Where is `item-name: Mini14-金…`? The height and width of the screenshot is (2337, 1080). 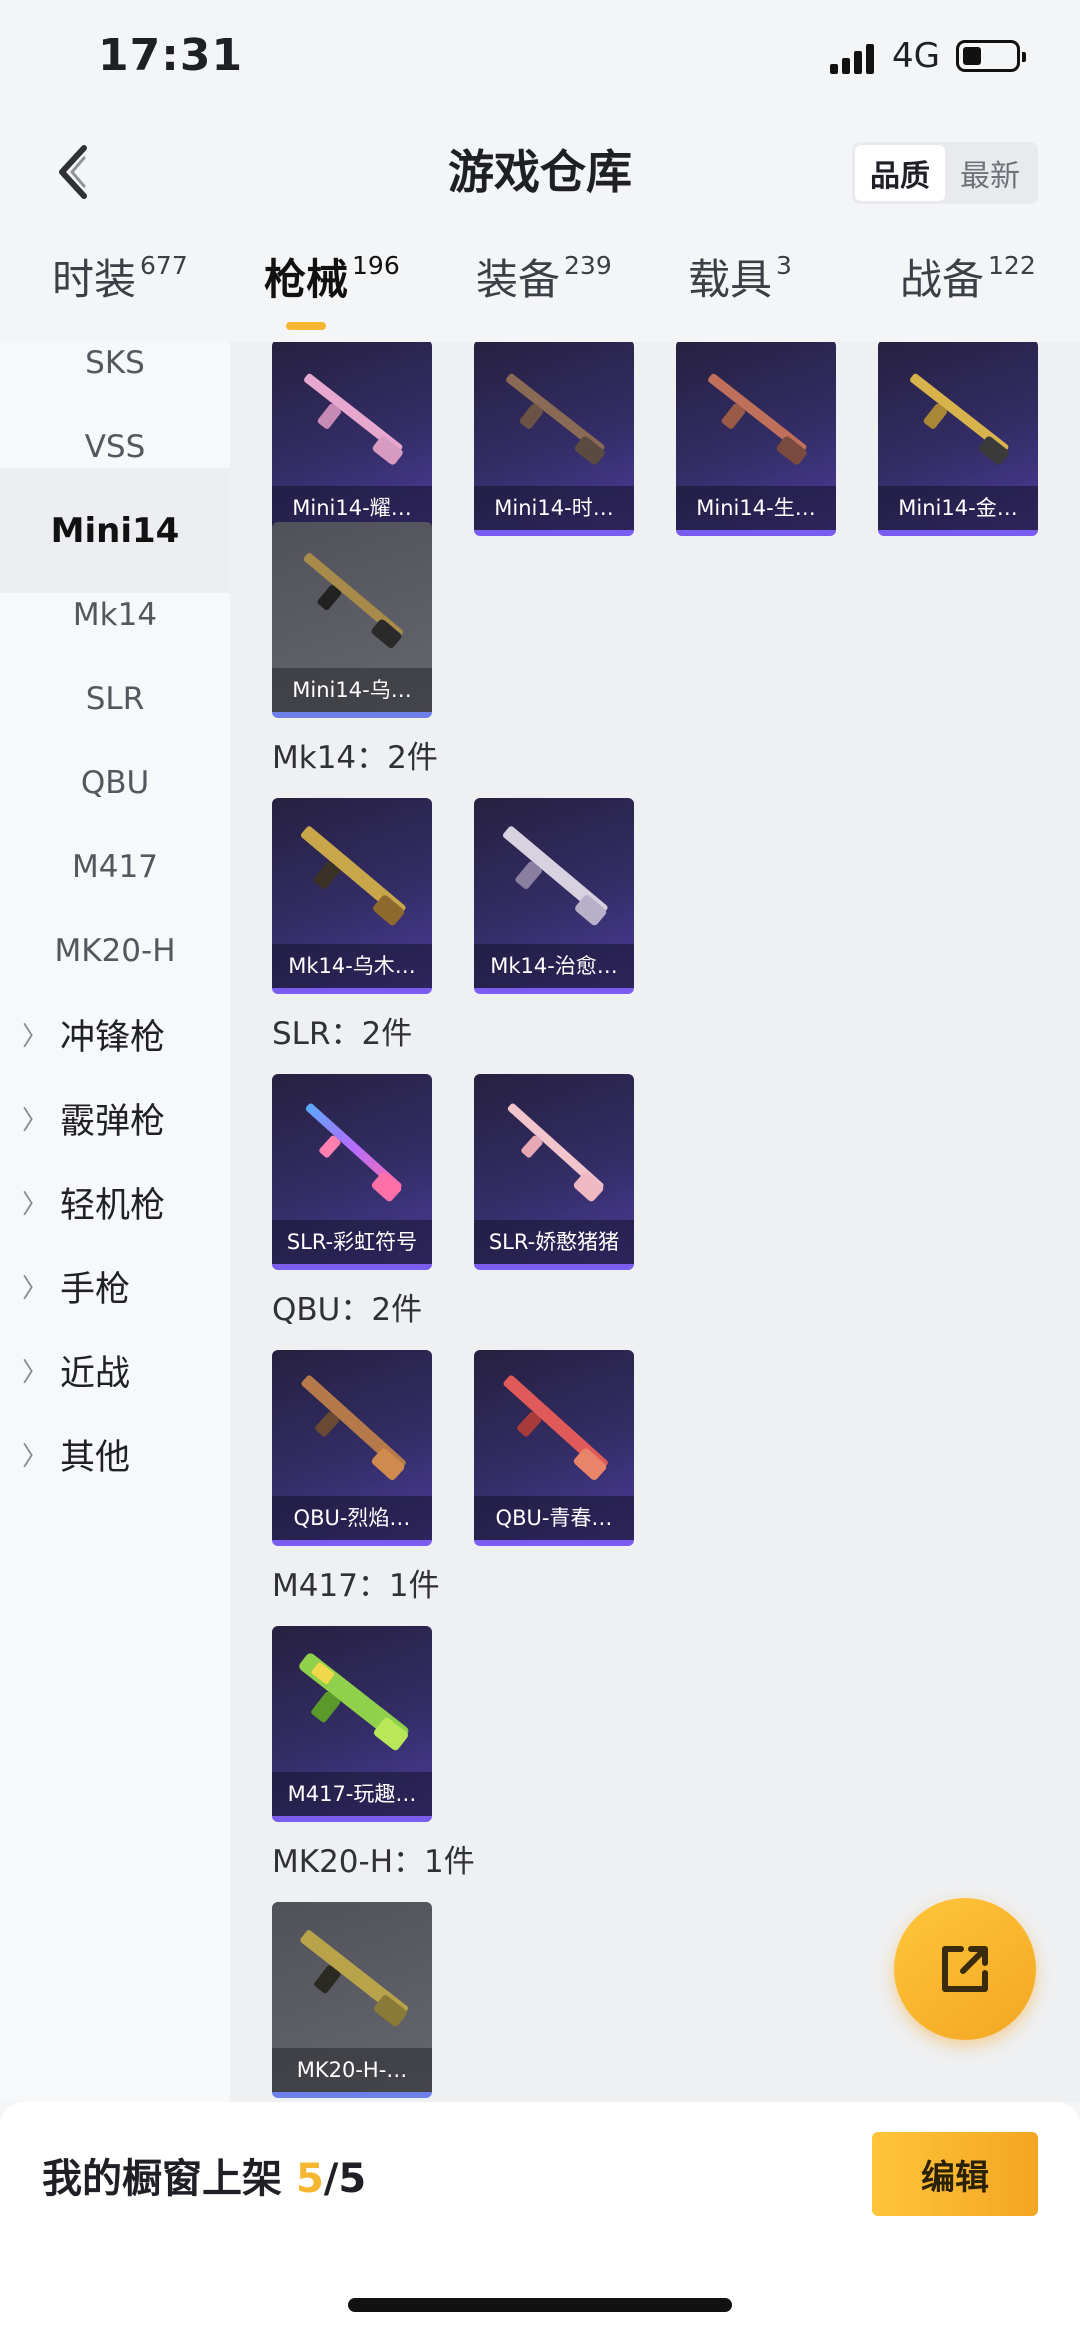
item-name: Mini14-金… is located at coordinates (958, 508).